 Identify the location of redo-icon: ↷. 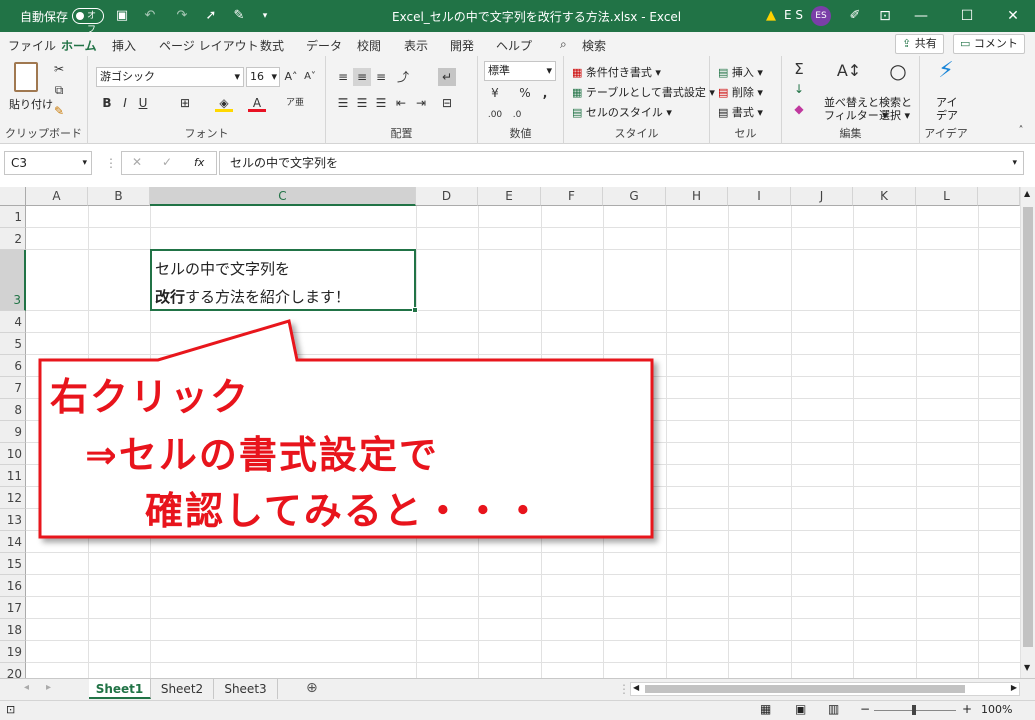
(182, 16).